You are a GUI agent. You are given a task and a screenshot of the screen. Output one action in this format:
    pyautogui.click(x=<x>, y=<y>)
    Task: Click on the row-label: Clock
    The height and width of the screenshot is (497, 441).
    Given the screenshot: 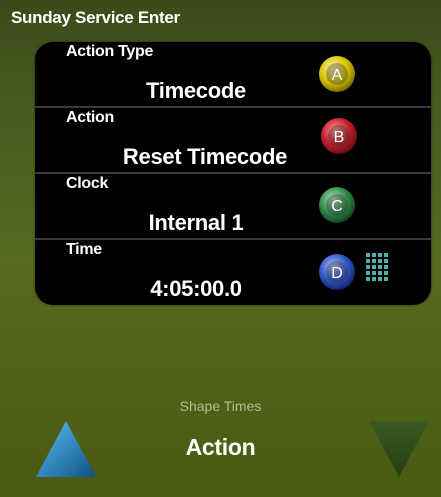 What is the action you would take?
    pyautogui.click(x=87, y=183)
    